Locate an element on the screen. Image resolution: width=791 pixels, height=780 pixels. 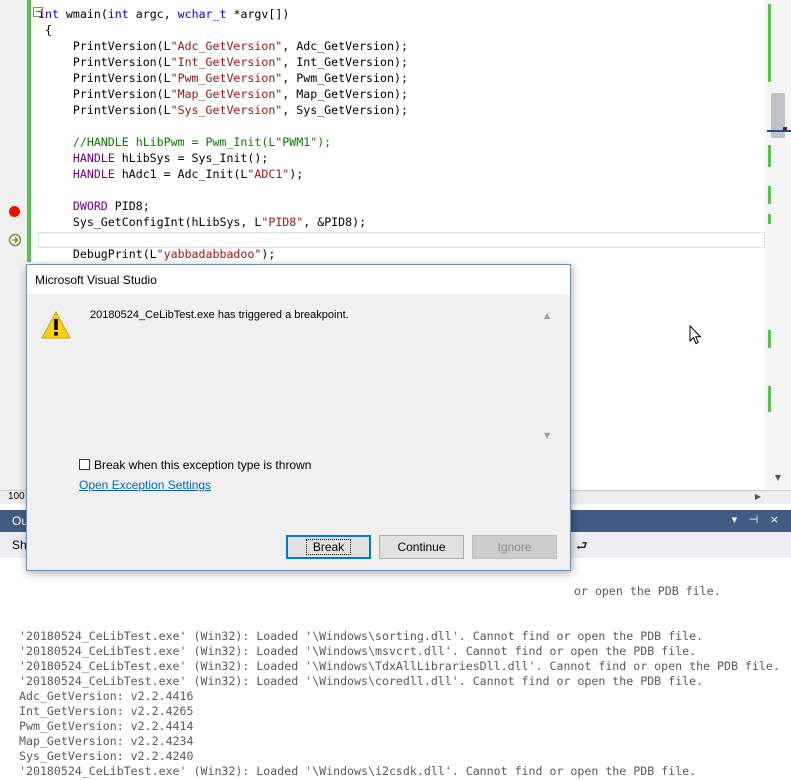
code-token: hAdc1 = Adc_Init(L is located at coordinates (181, 174).